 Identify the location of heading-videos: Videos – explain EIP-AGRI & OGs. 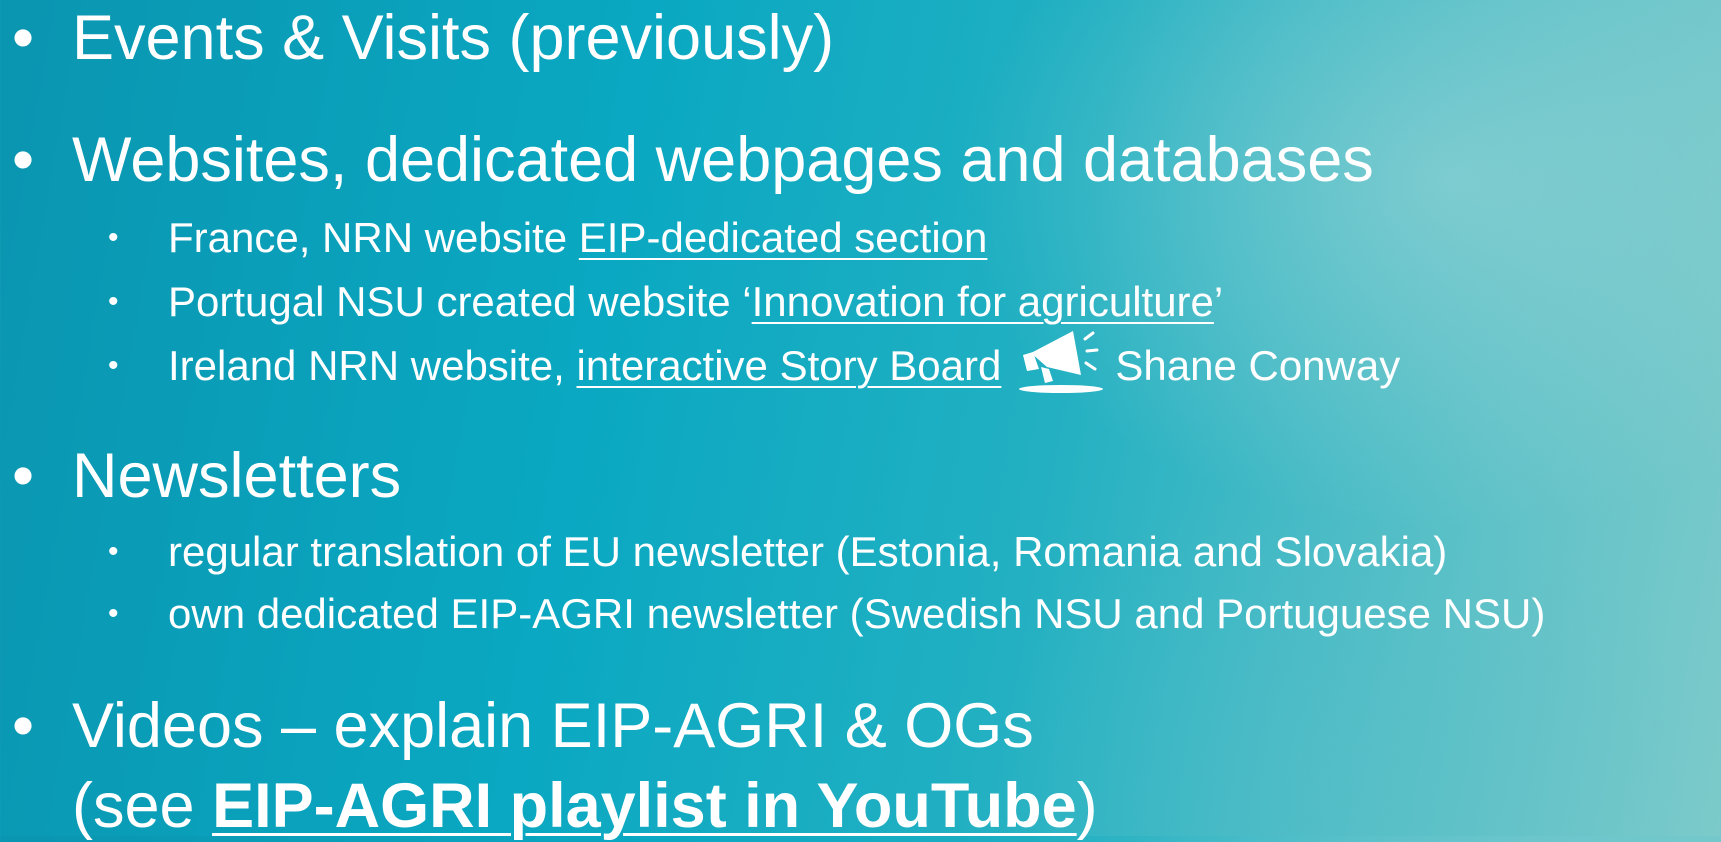
(553, 726).